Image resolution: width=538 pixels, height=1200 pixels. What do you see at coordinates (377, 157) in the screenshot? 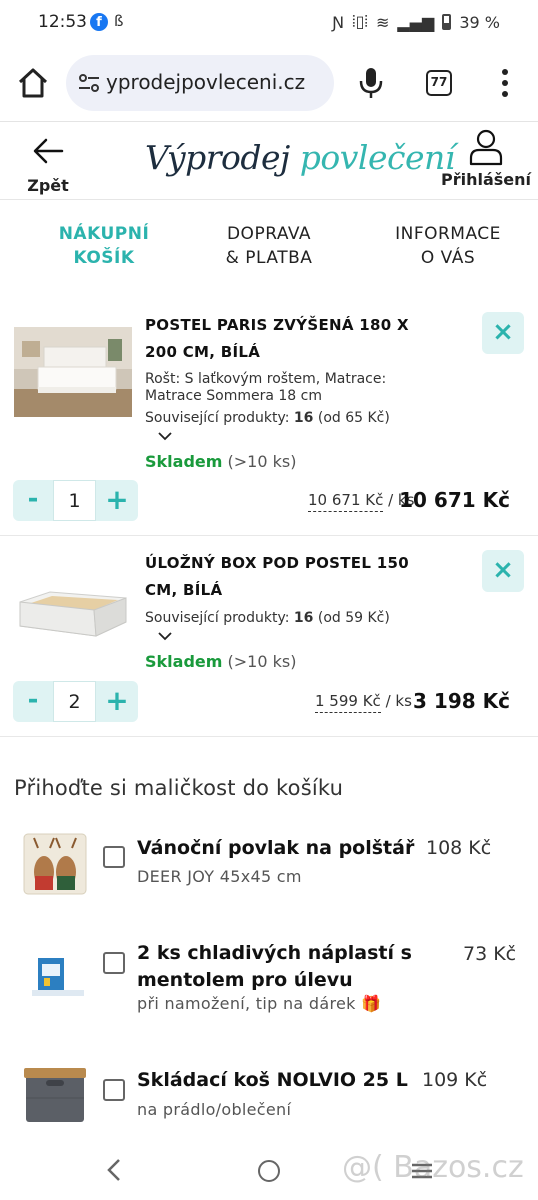
I see `logo-part2: povlečení` at bounding box center [377, 157].